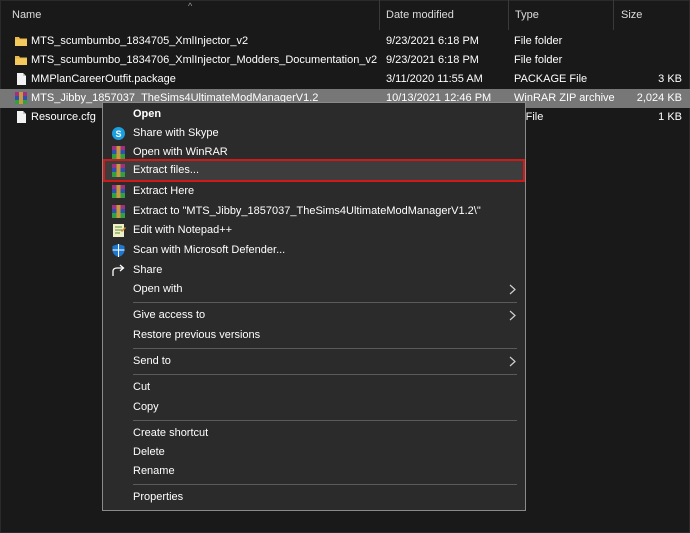 This screenshot has width=690, height=533. What do you see at coordinates (314, 191) in the screenshot?
I see `menu-item-extract-here: Extract Here` at bounding box center [314, 191].